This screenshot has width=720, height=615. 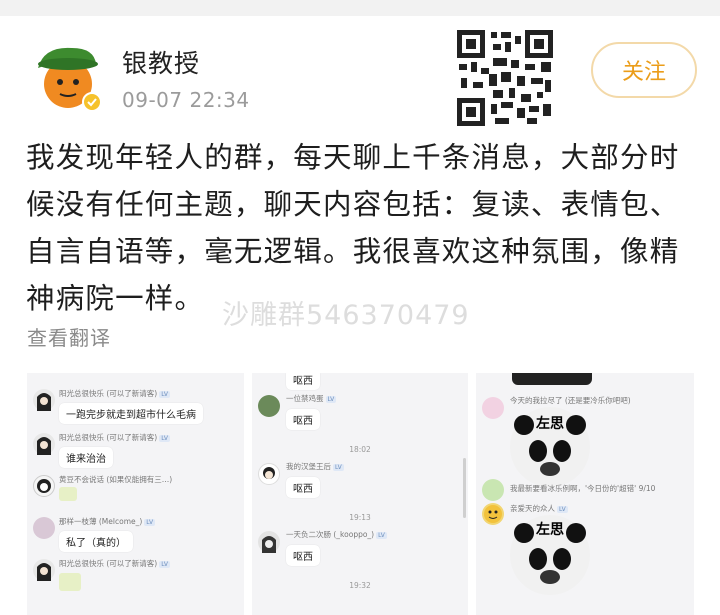 I want to click on chat-sender: 一天负二次肠 (_kooppo_) LV, so click(x=336, y=534).